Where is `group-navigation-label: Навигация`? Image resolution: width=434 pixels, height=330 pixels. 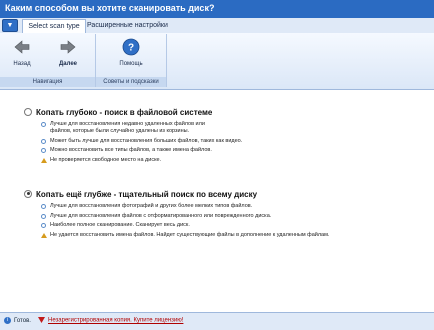 group-navigation-label: Навигация is located at coordinates (47, 82).